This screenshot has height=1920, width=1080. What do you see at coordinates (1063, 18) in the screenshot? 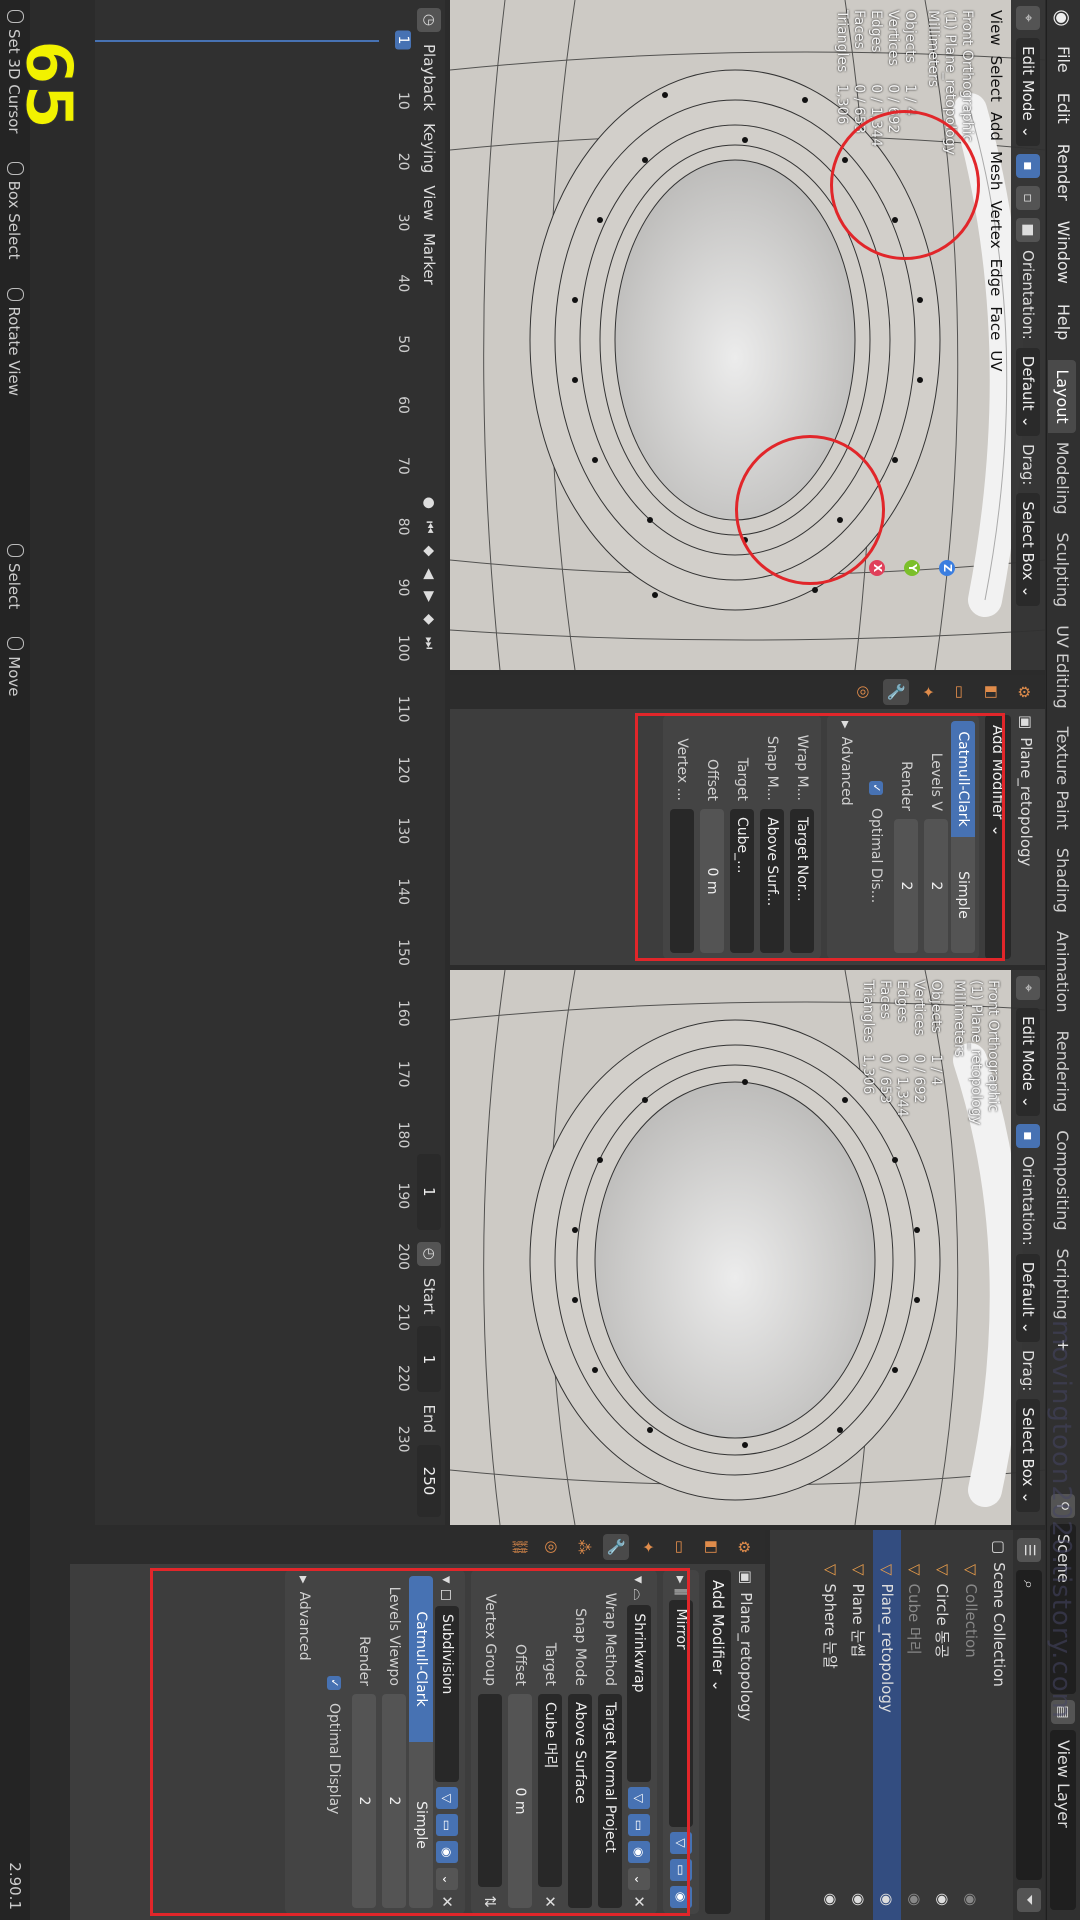
I see `blender-logo-icon: ◉` at bounding box center [1063, 18].